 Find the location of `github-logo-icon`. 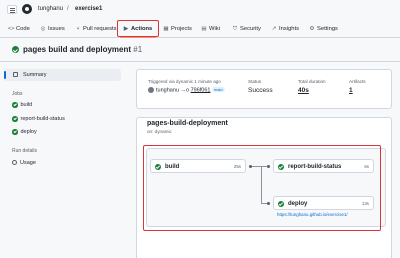

github-logo-icon is located at coordinates (27, 9).